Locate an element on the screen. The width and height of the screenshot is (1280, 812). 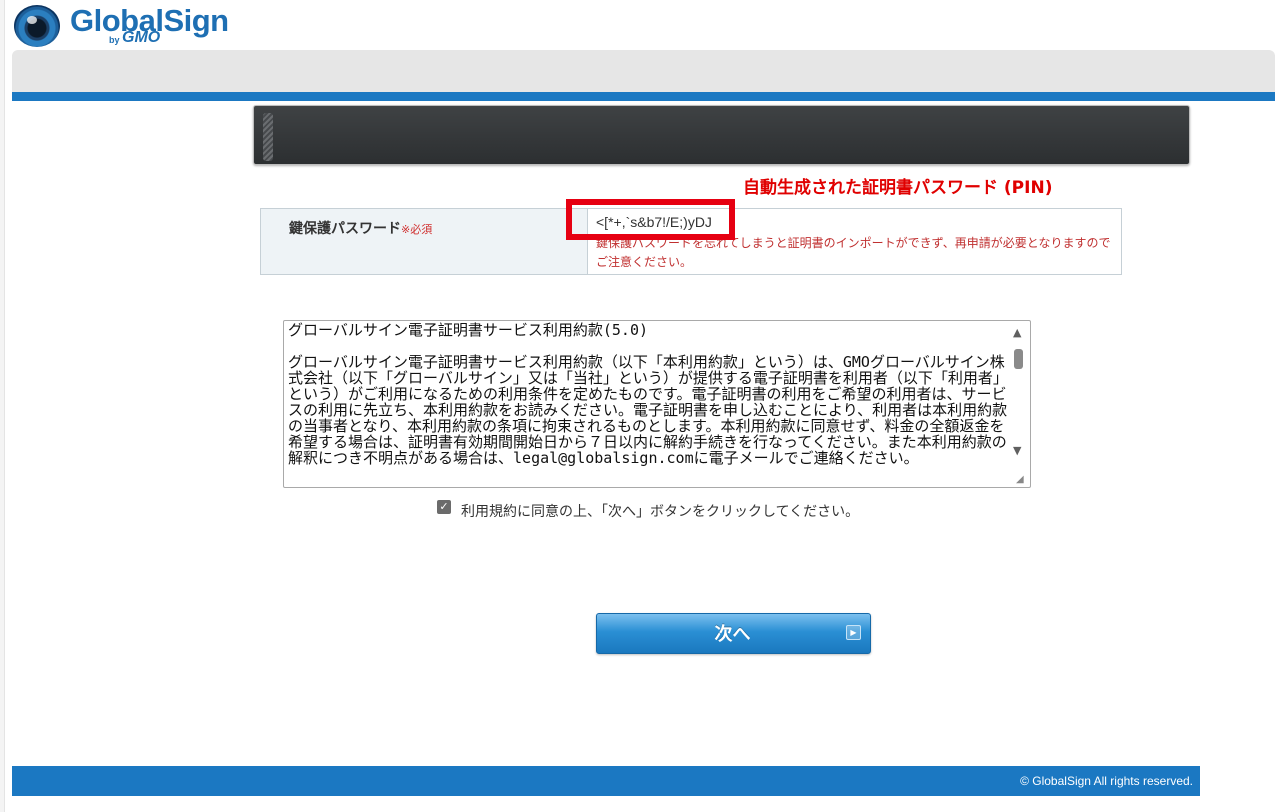
scroll-up-icon: ▲ is located at coordinates (1017, 332).